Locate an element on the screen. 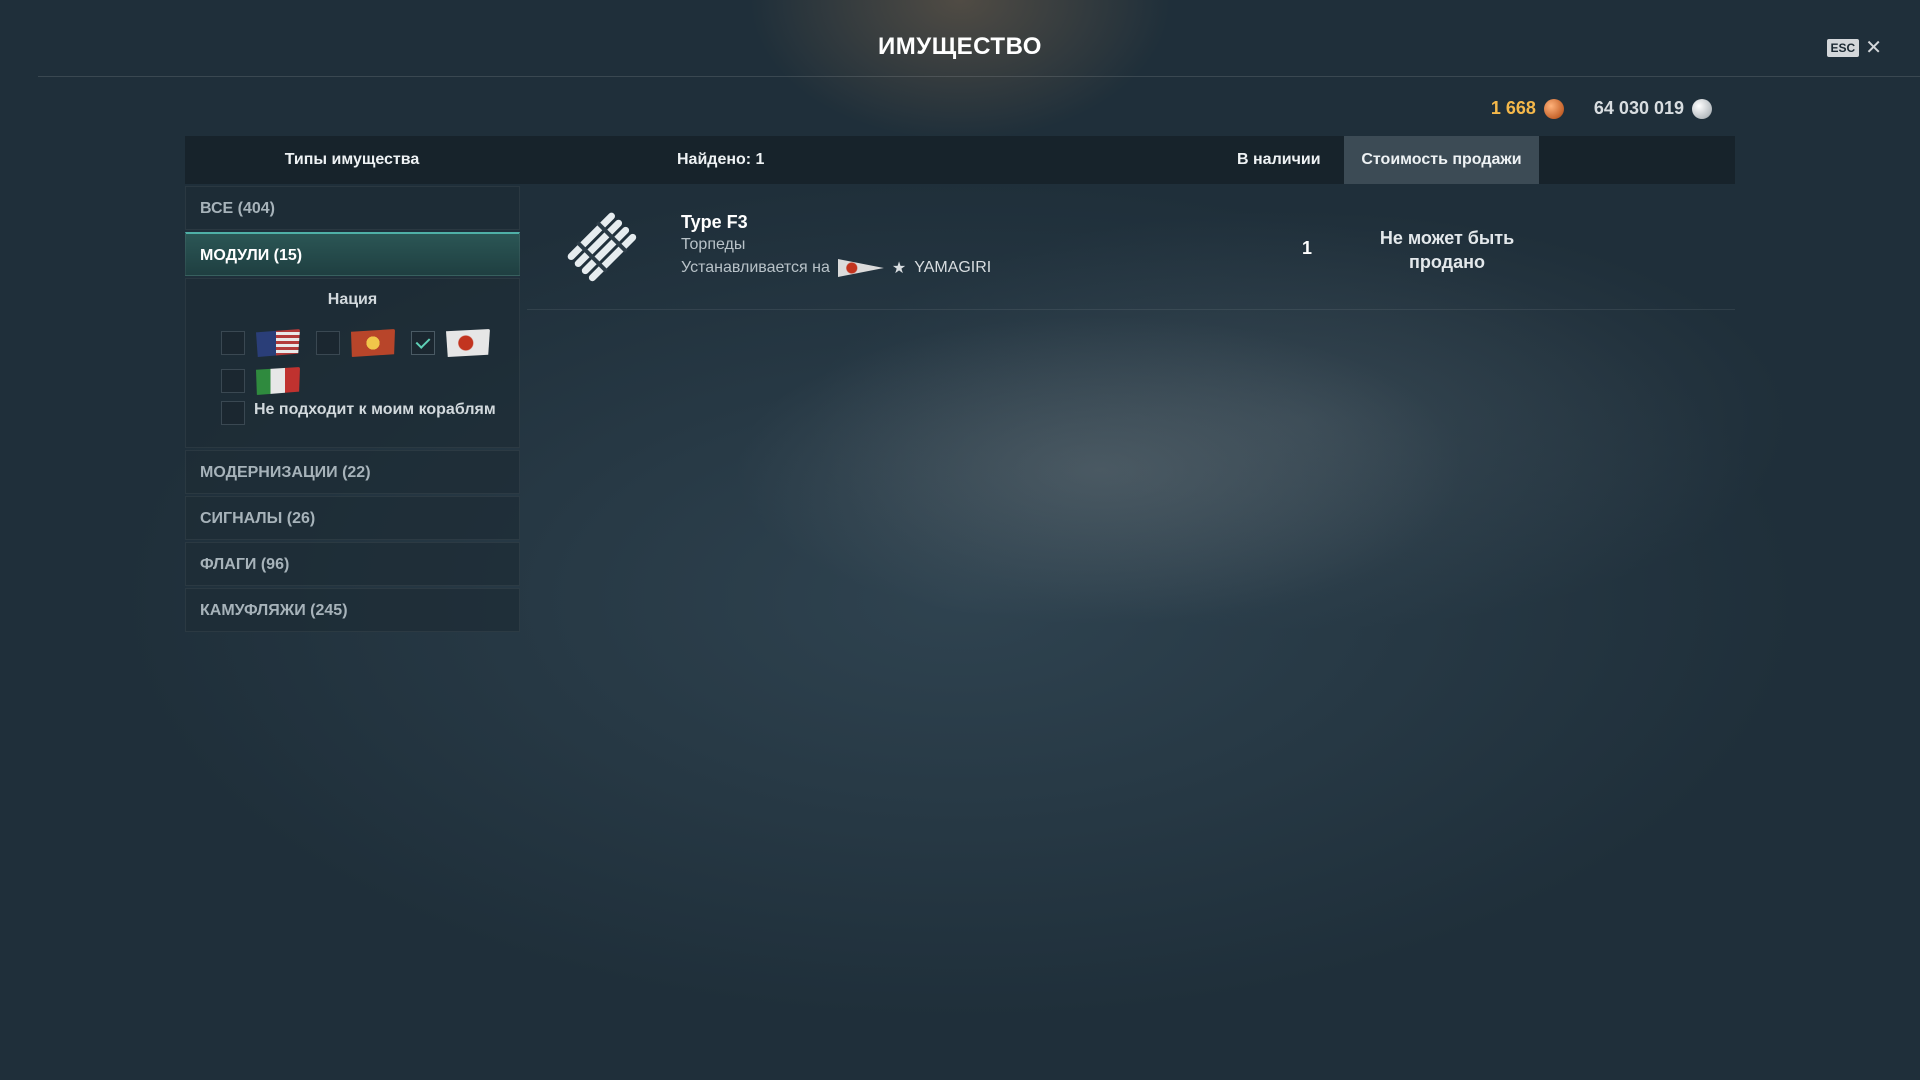 The width and height of the screenshot is (1920, 1080). currency-panel: 1 668 64 030 019 is located at coordinates (1601, 108).